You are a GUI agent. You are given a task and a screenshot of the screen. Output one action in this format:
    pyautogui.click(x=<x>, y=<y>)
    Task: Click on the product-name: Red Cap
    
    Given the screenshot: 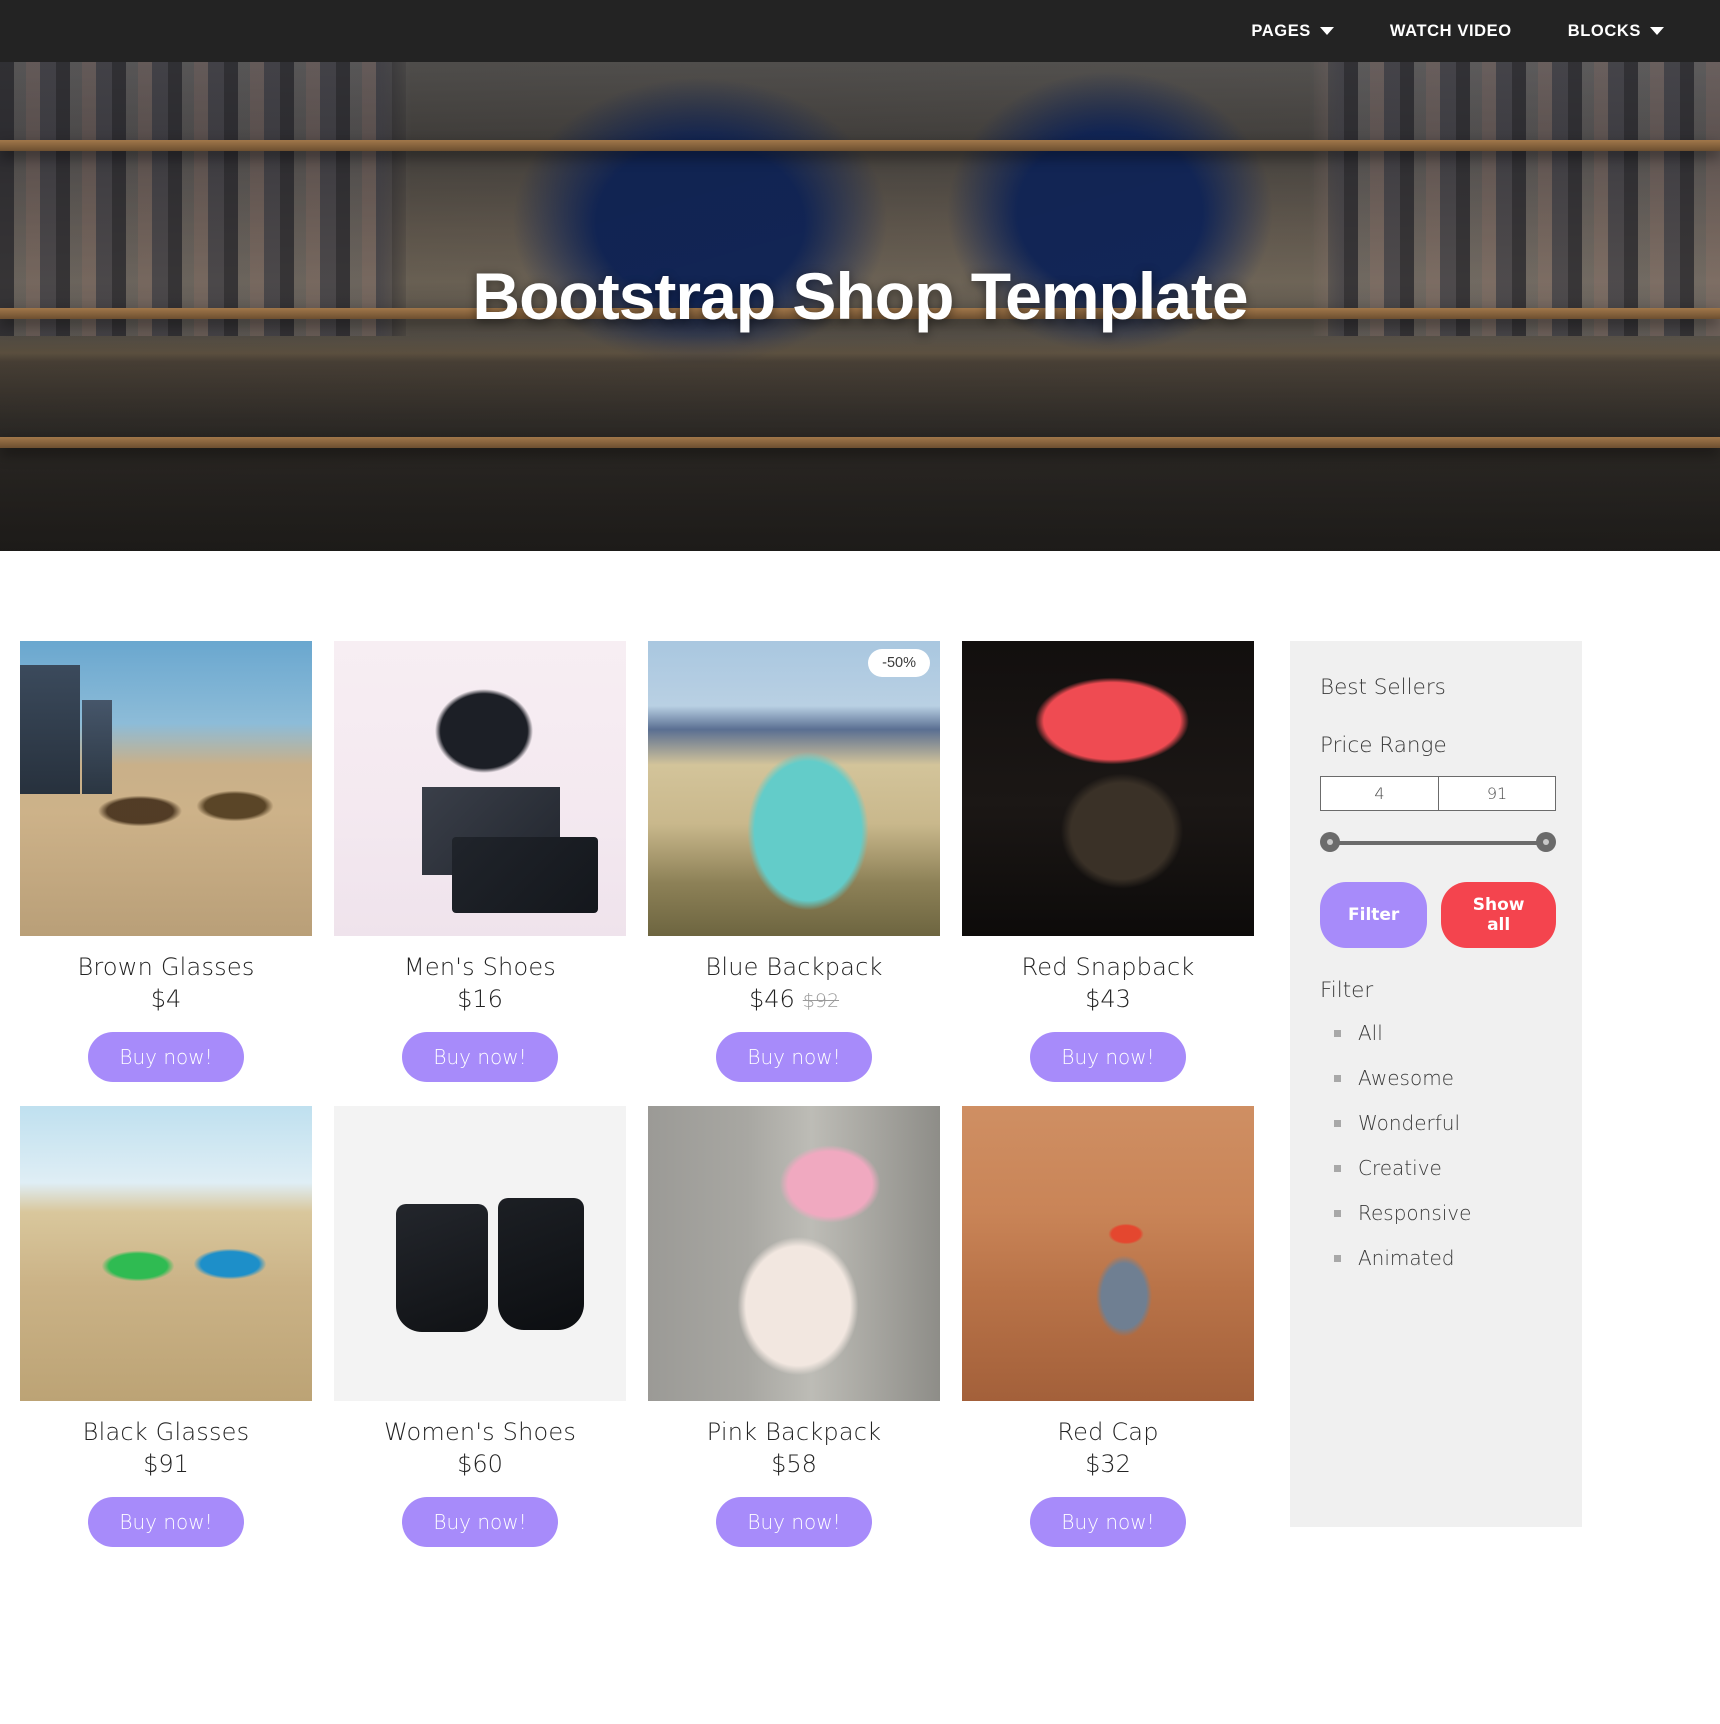 What is the action you would take?
    pyautogui.click(x=1108, y=1432)
    